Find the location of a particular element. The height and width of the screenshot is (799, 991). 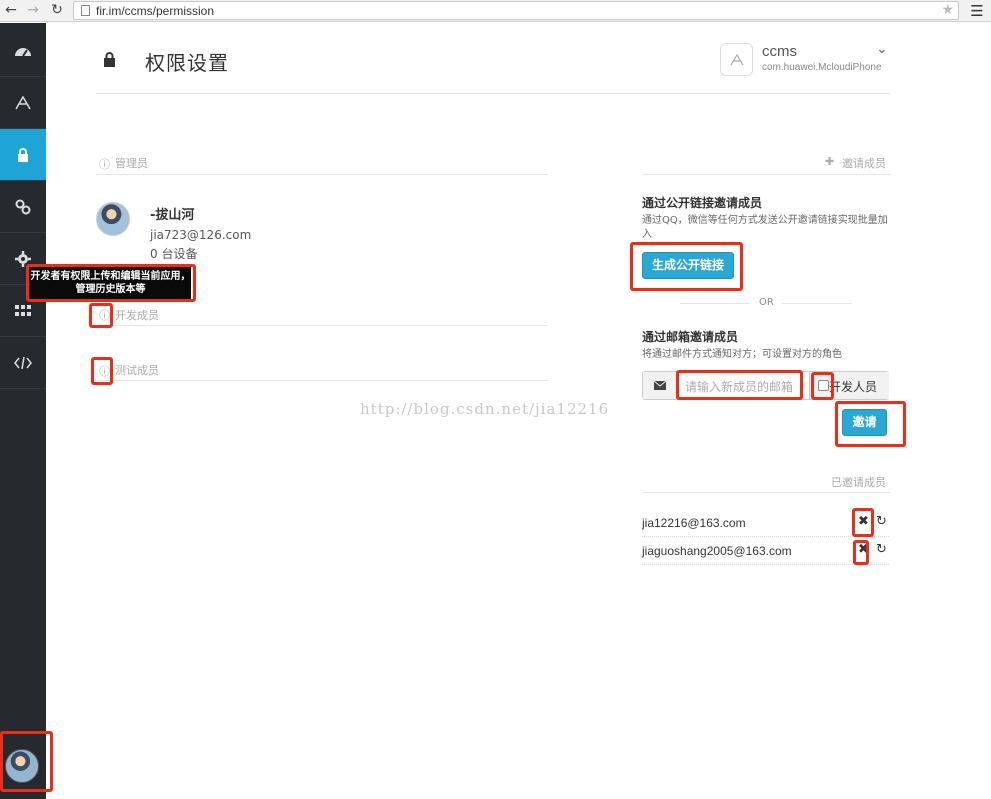

sidebar-item-links is located at coordinates (23, 207).